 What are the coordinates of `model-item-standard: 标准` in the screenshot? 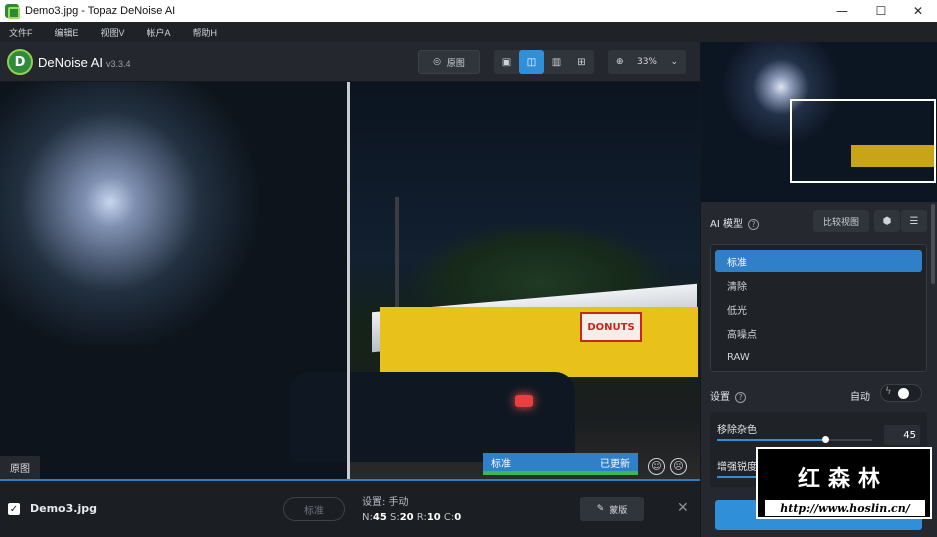 It's located at (818, 261).